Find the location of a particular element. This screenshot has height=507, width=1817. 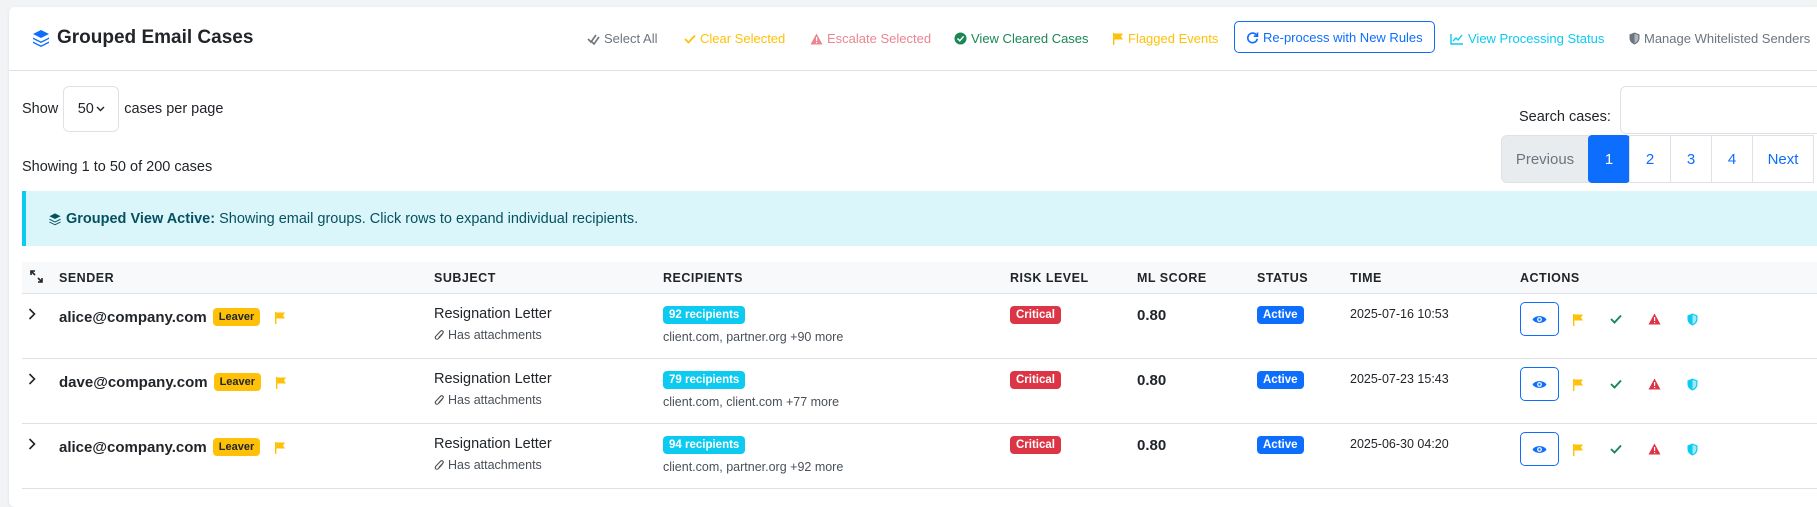

refresh-icon is located at coordinates (1253, 37).